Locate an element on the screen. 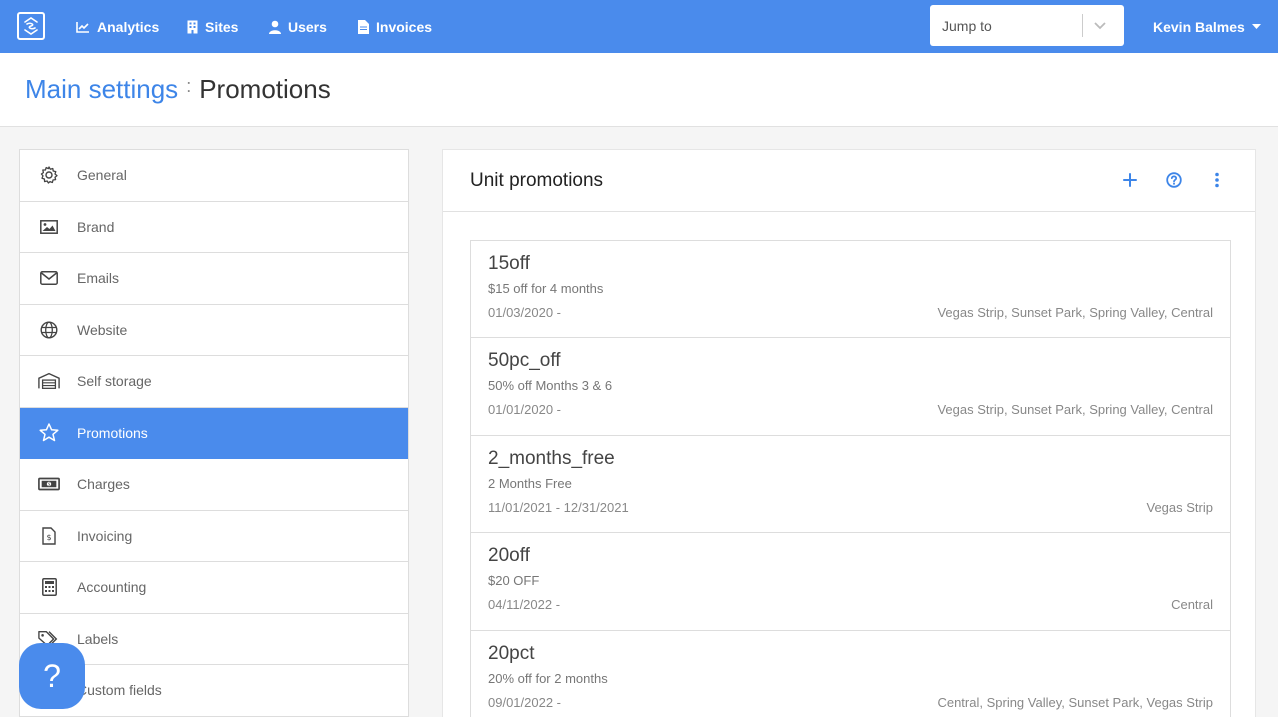  sidebar-item-label: General is located at coordinates (102, 175).